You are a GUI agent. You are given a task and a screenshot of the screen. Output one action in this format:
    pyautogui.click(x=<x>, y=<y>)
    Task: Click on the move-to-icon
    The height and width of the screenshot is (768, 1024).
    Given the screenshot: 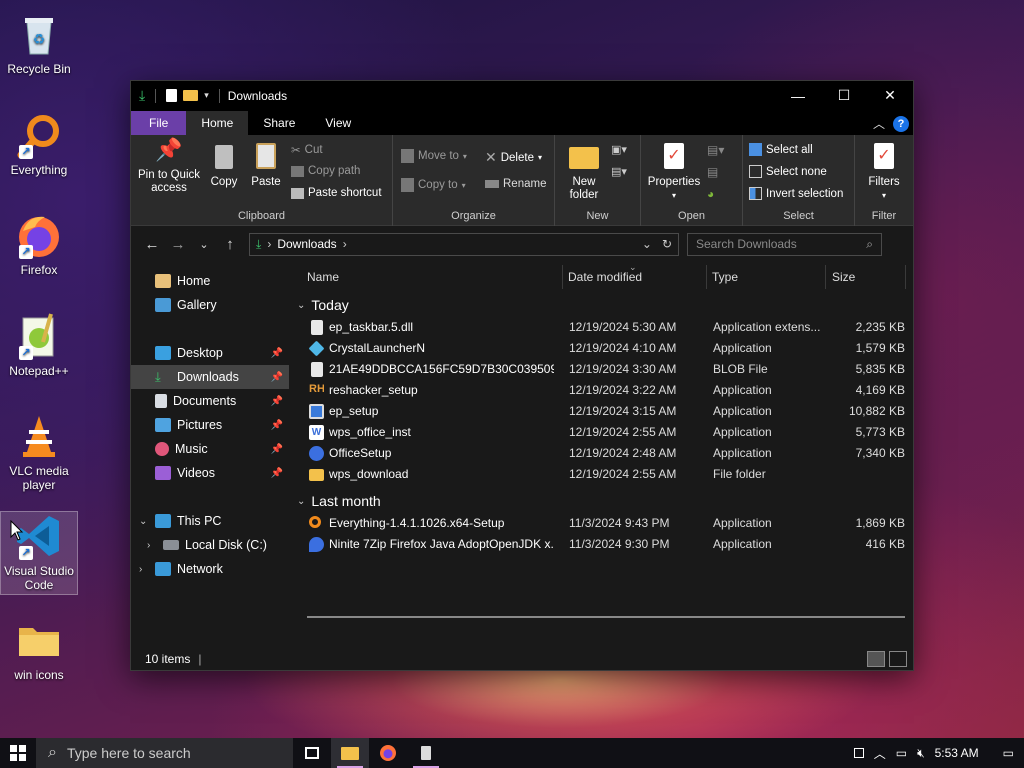 What is the action you would take?
    pyautogui.click(x=407, y=156)
    